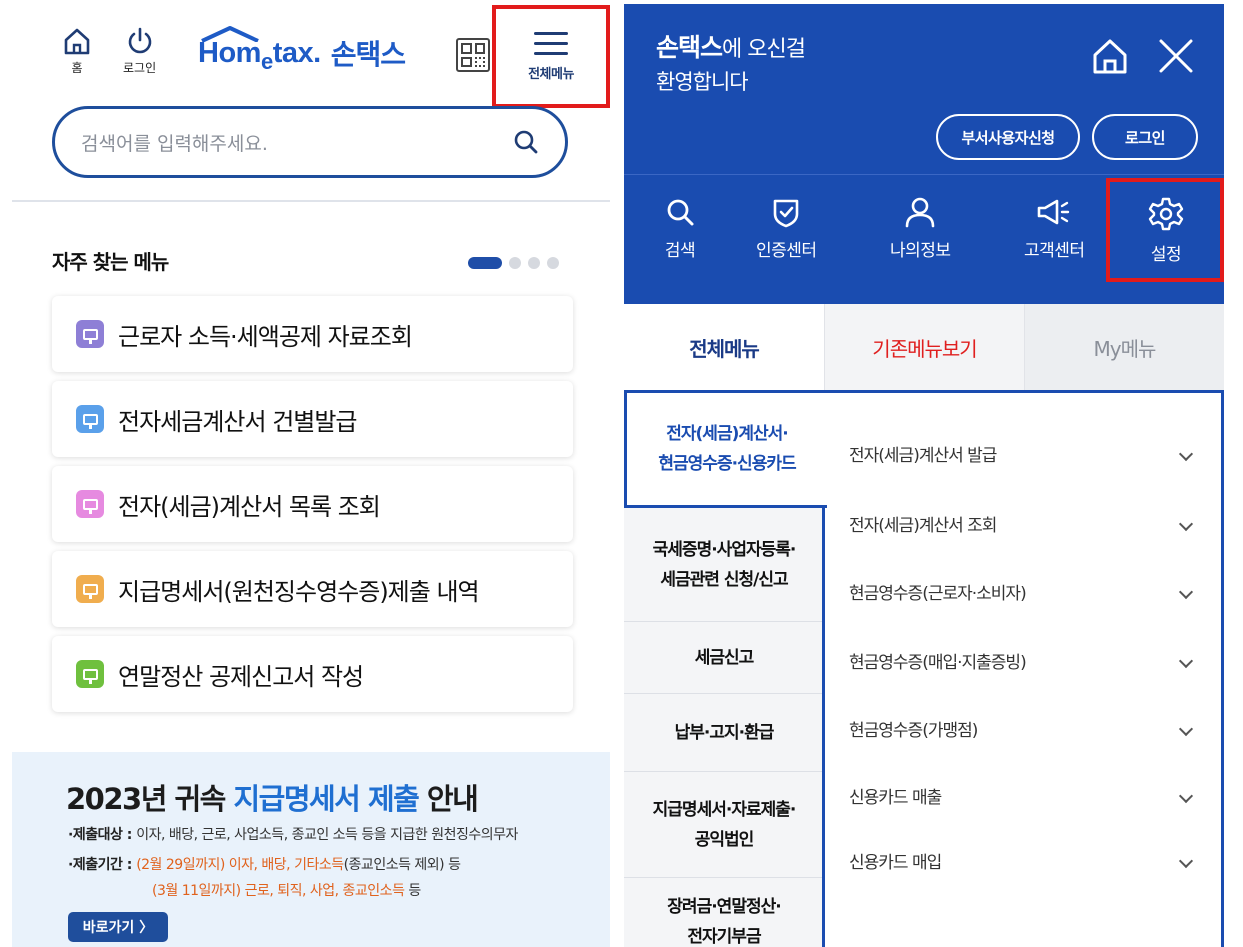 Image resolution: width=1243 pixels, height=947 pixels. I want to click on favorite-item-label: 전자세금계산서 건별발급, so click(238, 421).